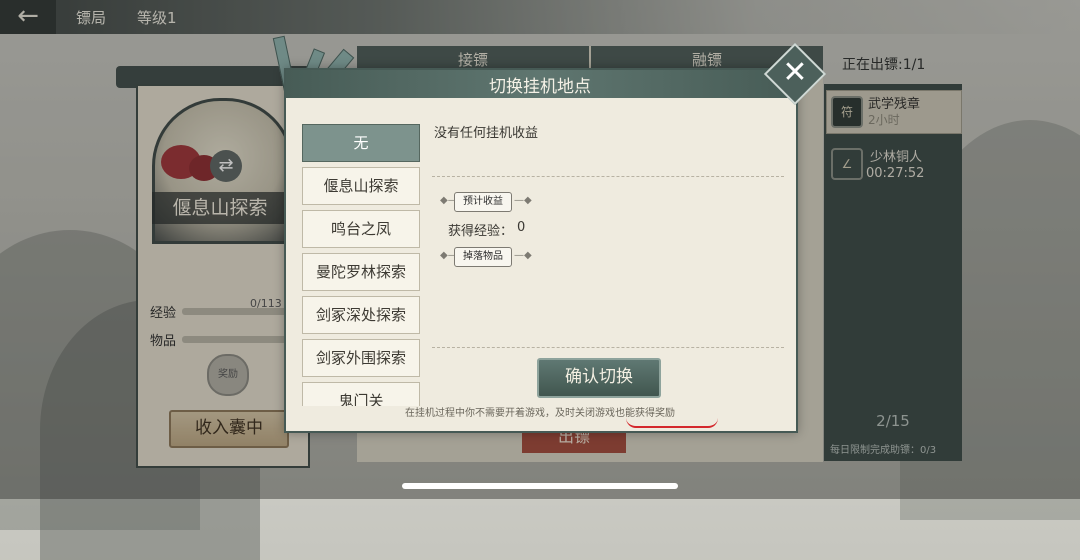 The height and width of the screenshot is (560, 1080). What do you see at coordinates (361, 229) in the screenshot?
I see `location-item: 鸣台之凤` at bounding box center [361, 229].